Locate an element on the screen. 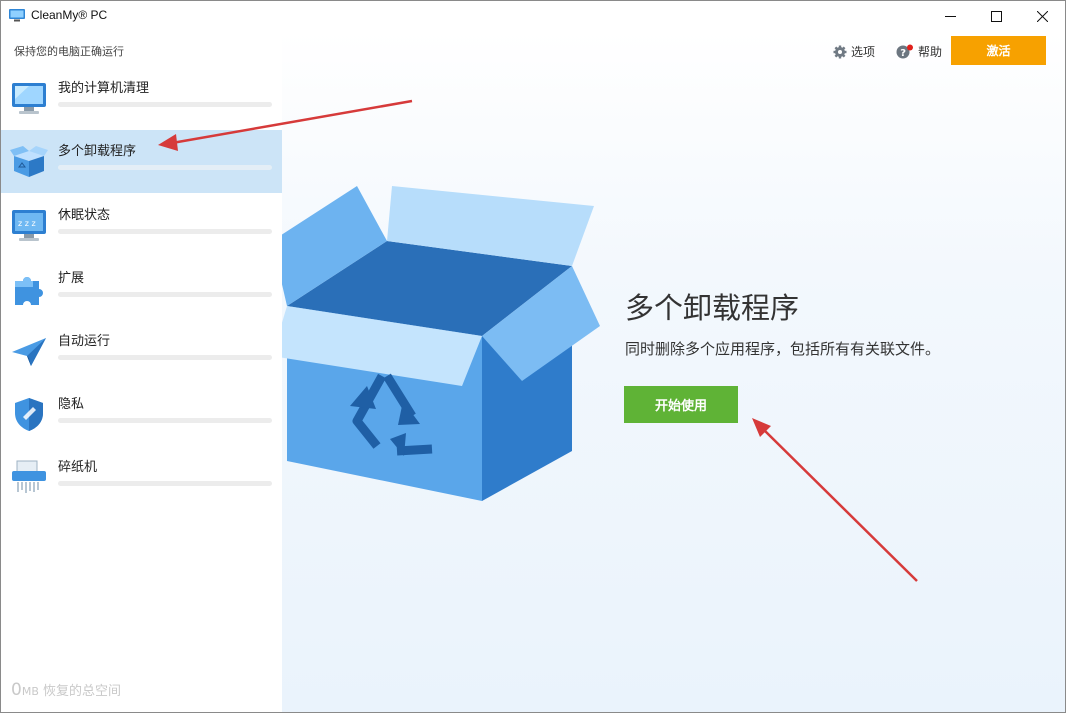 This screenshot has height=713, width=1066. close-button is located at coordinates (1042, 16).